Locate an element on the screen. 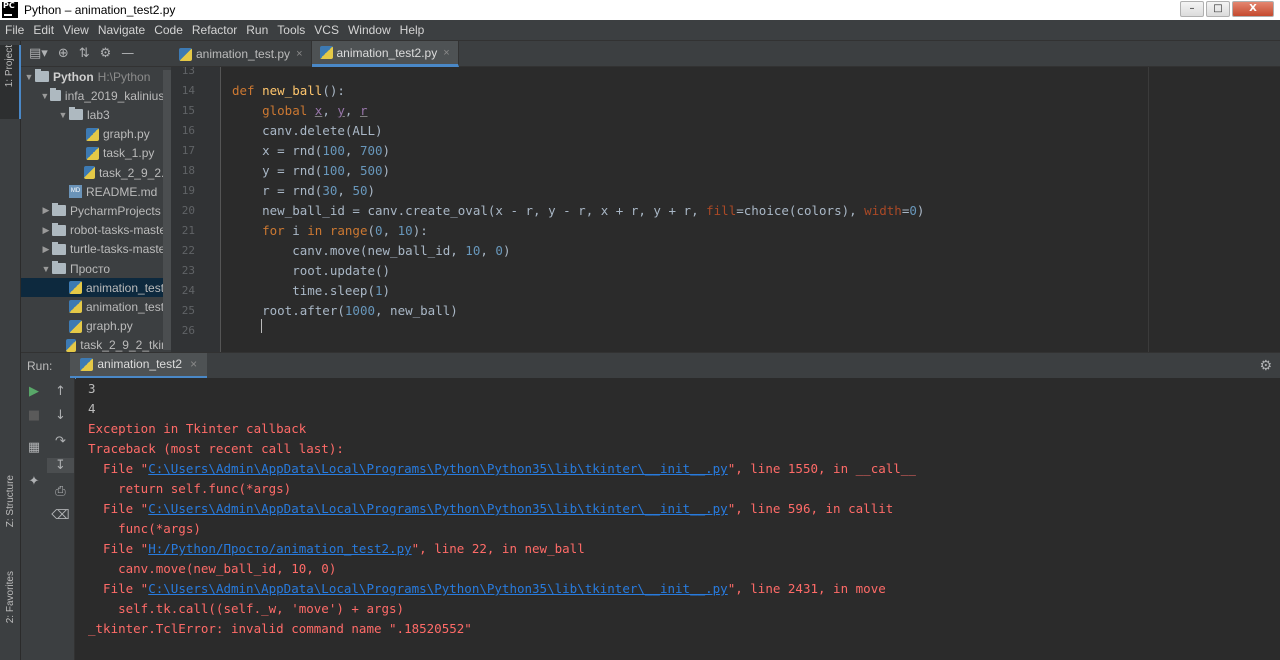 This screenshot has width=1280, height=660. menu-item-view: View is located at coordinates (76, 30).